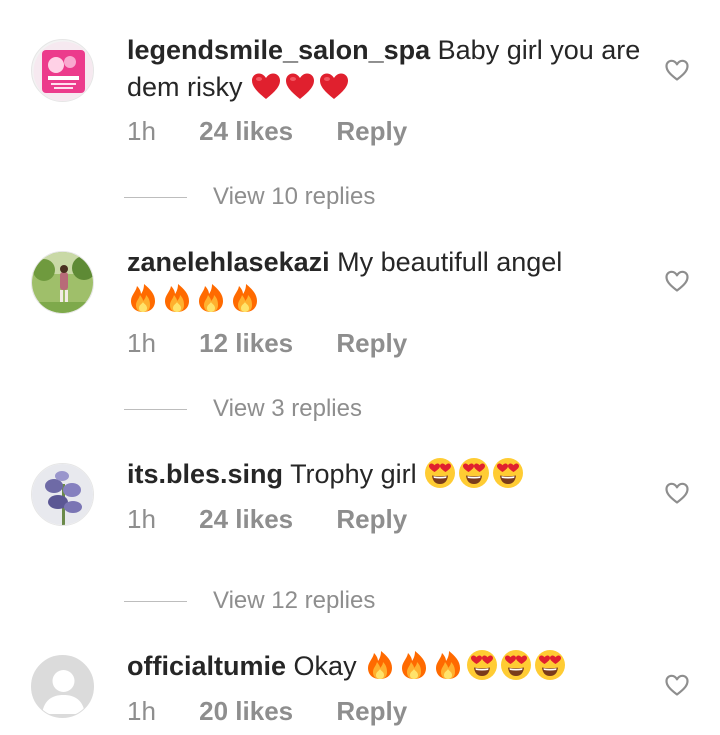 Image resolution: width=720 pixels, height=735 pixels. I want to click on comment-body: its.bles.sing Trophy girl, so click(389, 474).